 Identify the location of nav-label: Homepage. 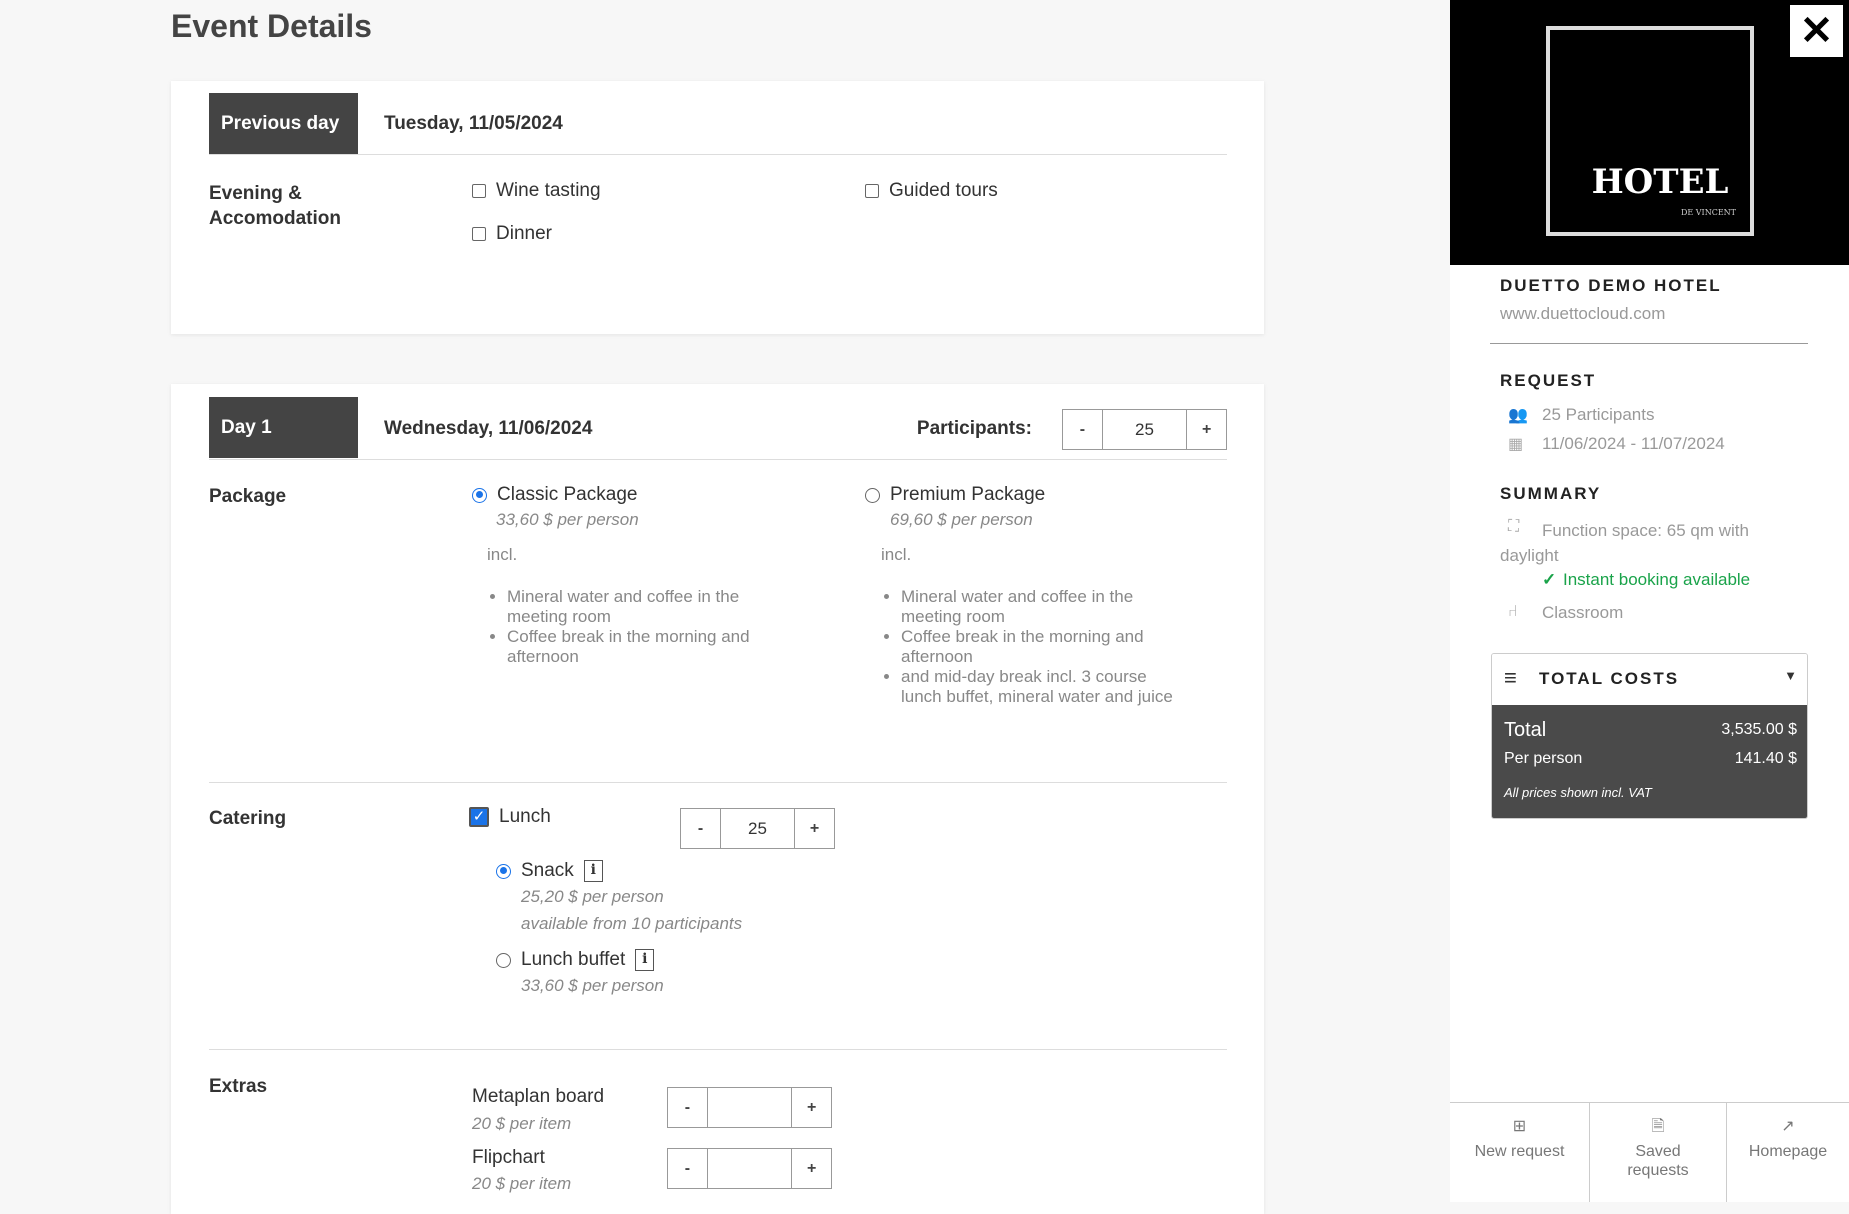
(1788, 1151).